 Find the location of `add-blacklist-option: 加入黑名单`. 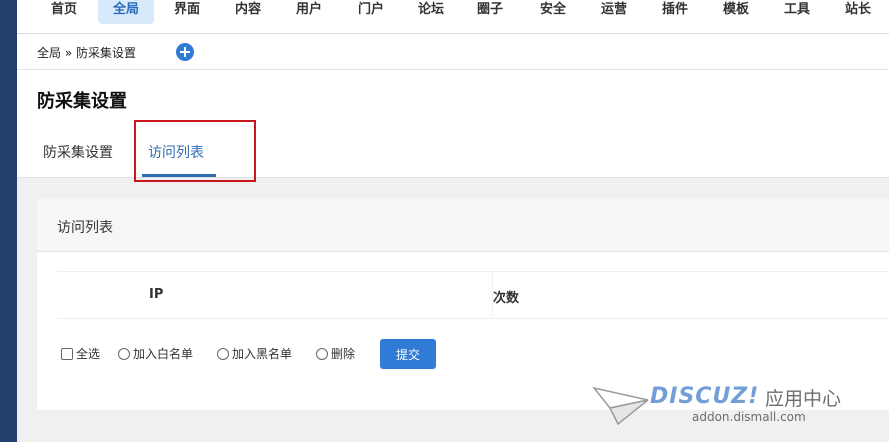

add-blacklist-option: 加入黑名单 is located at coordinates (254, 353).